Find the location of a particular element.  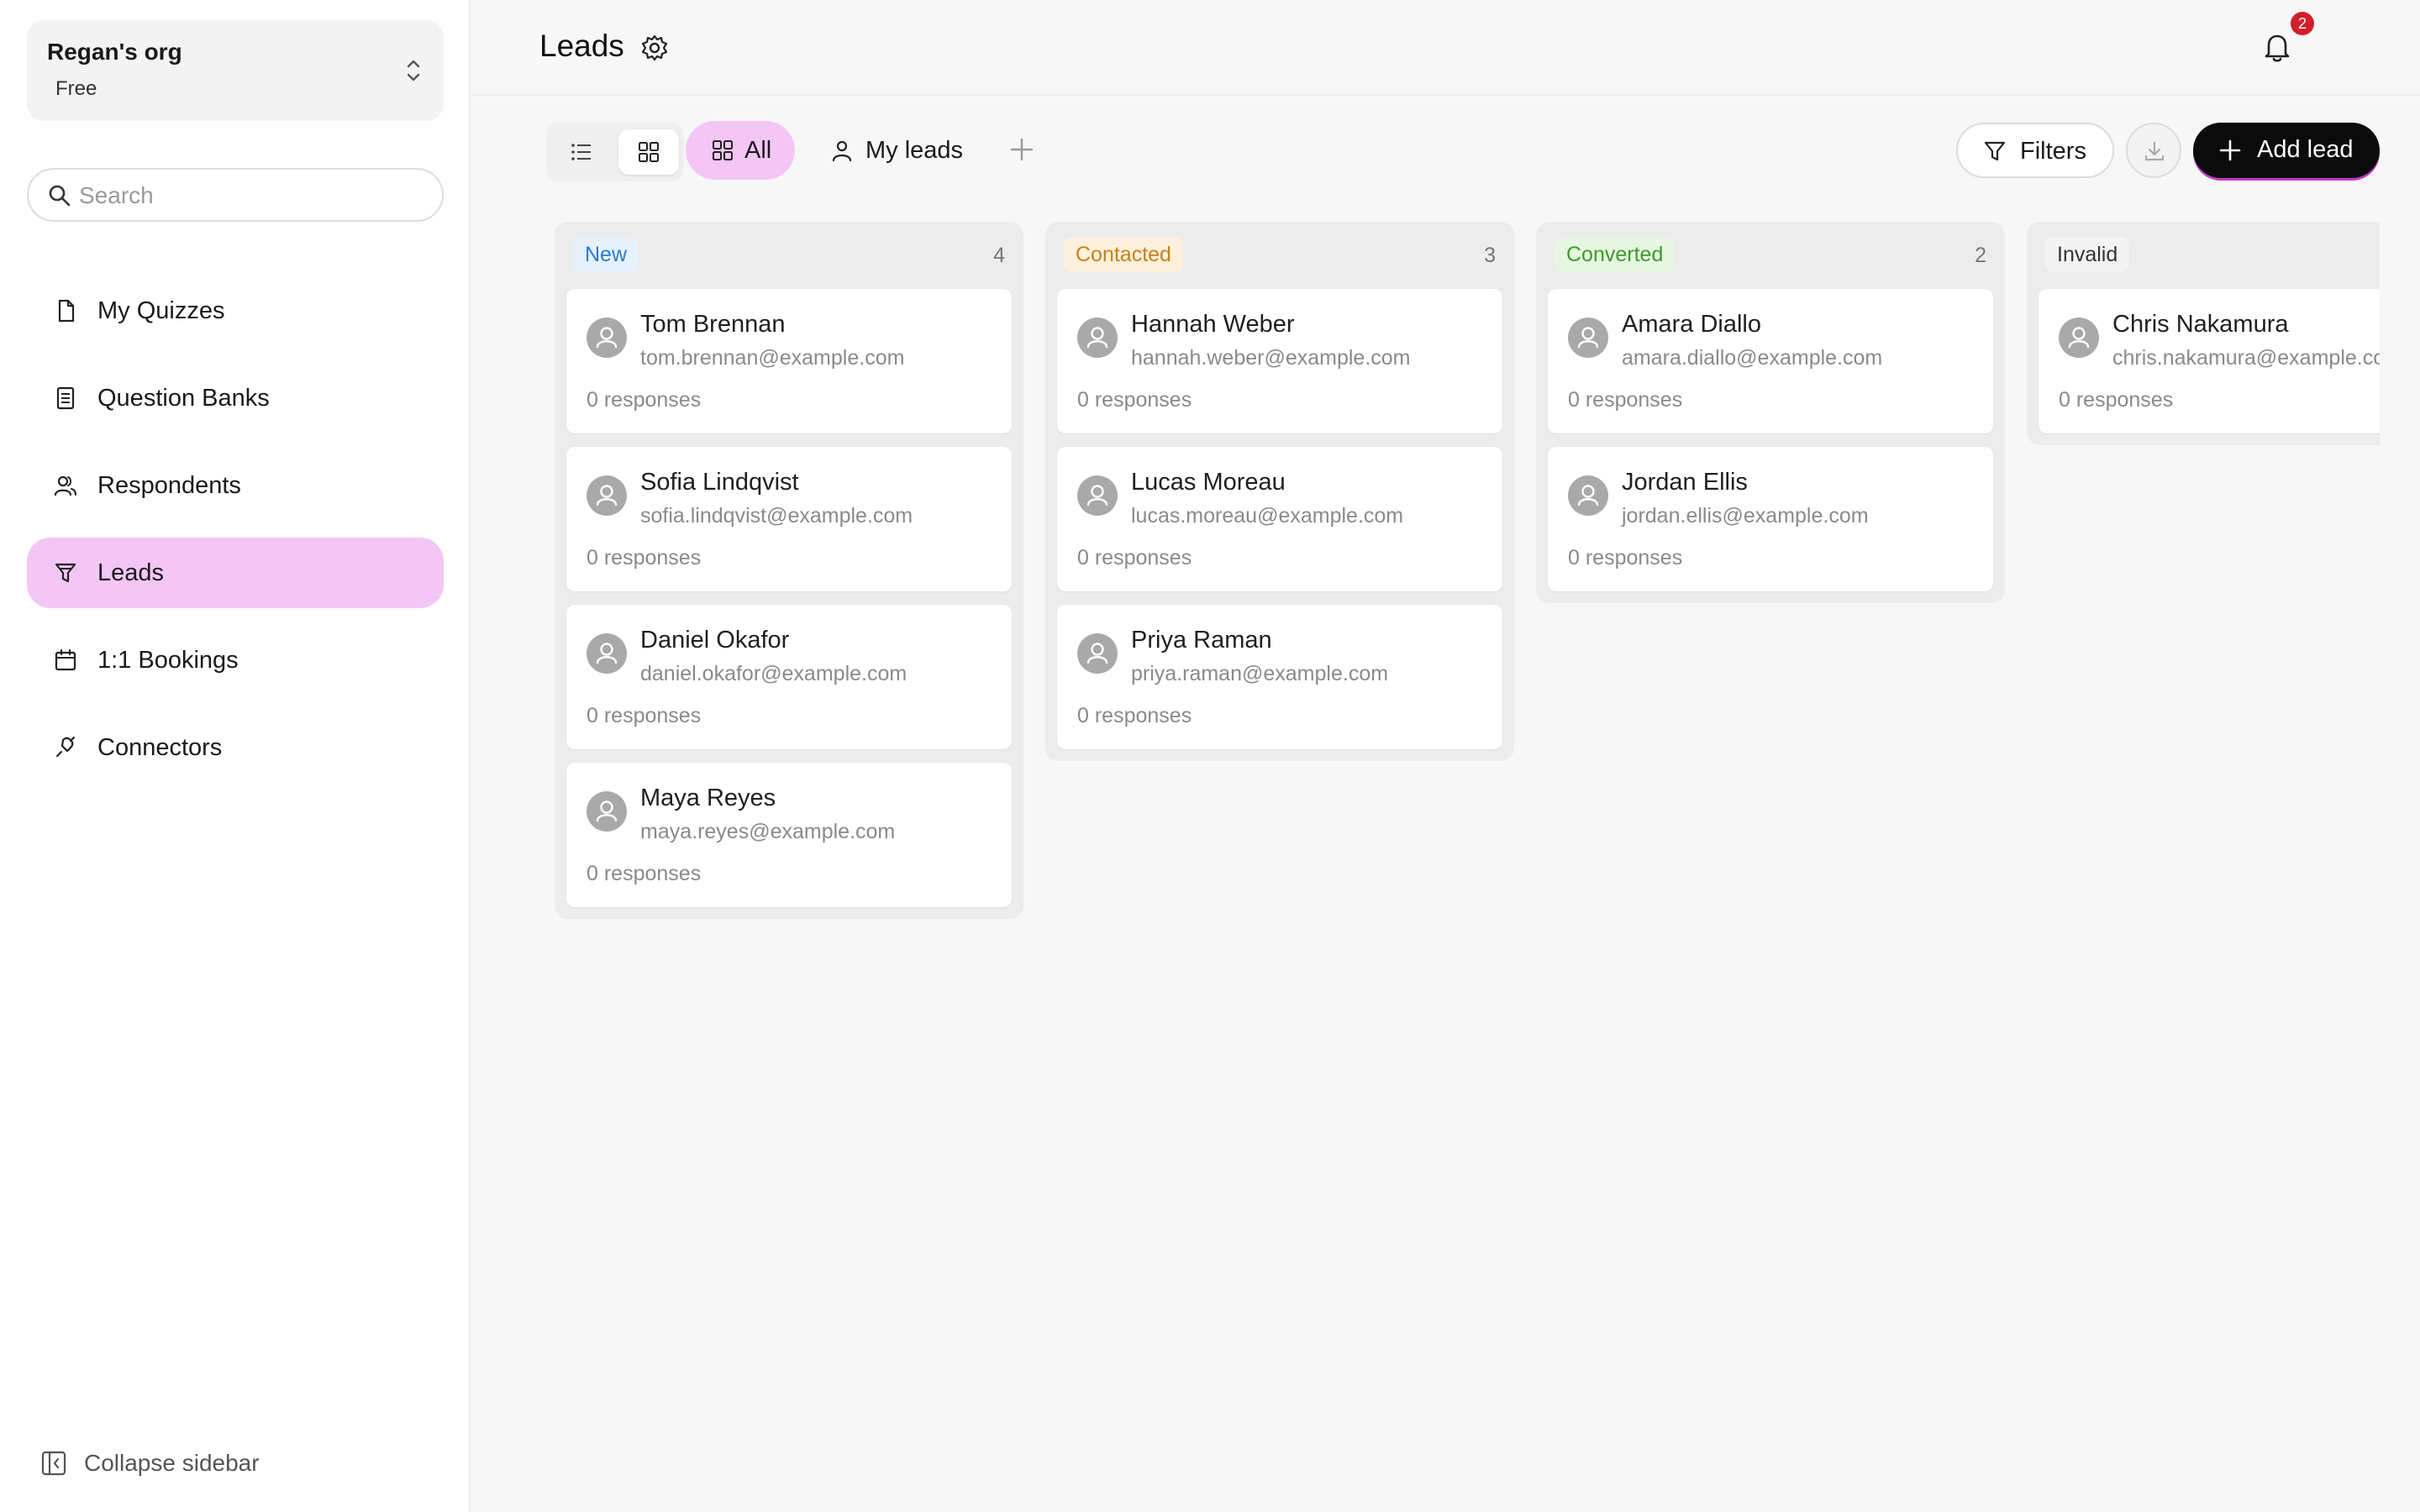

add-lead-button: Add lead is located at coordinates (2286, 150).